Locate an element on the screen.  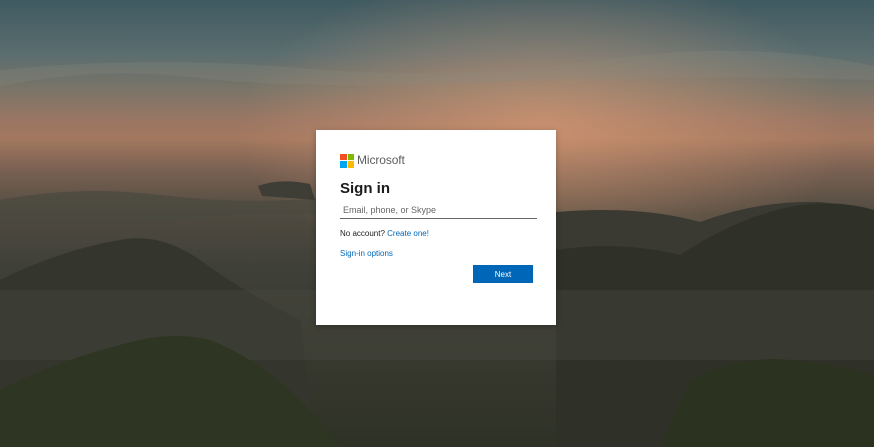
signin-options-row: Sign-in options is located at coordinates (366, 253).